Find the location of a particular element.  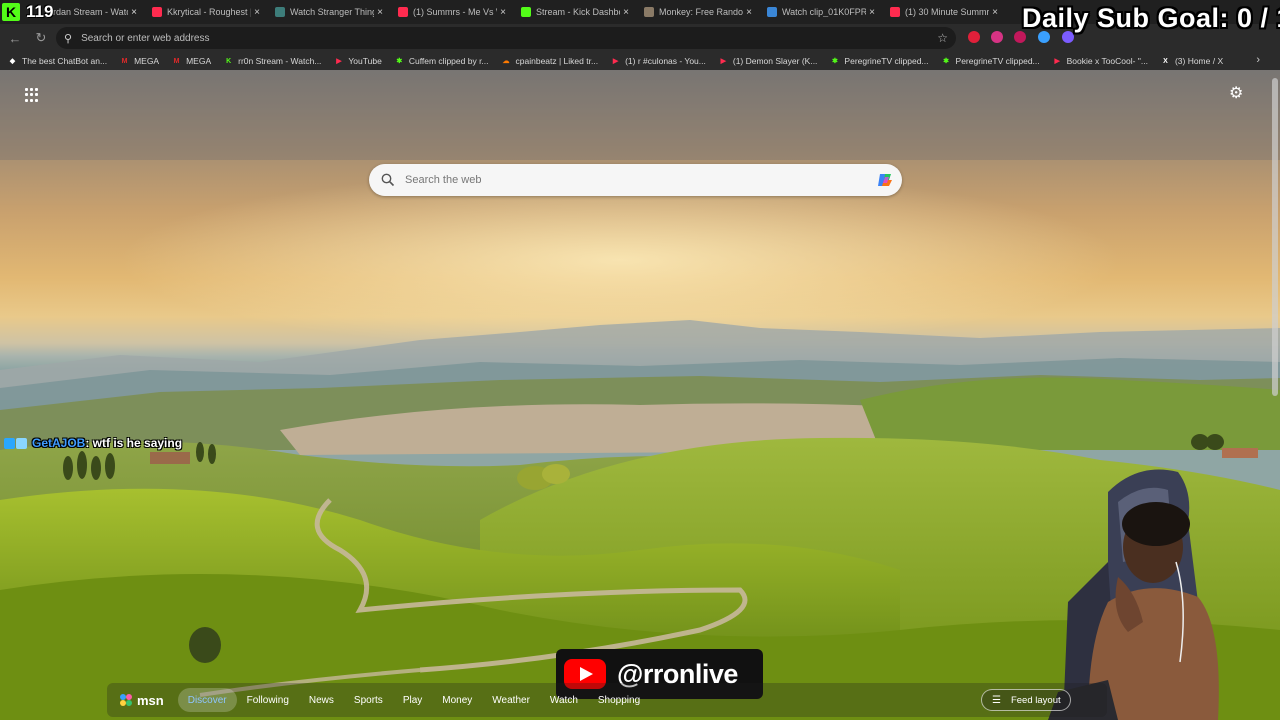

browser-tab: Watch Stranger Things × is located at coordinates (330, 12).